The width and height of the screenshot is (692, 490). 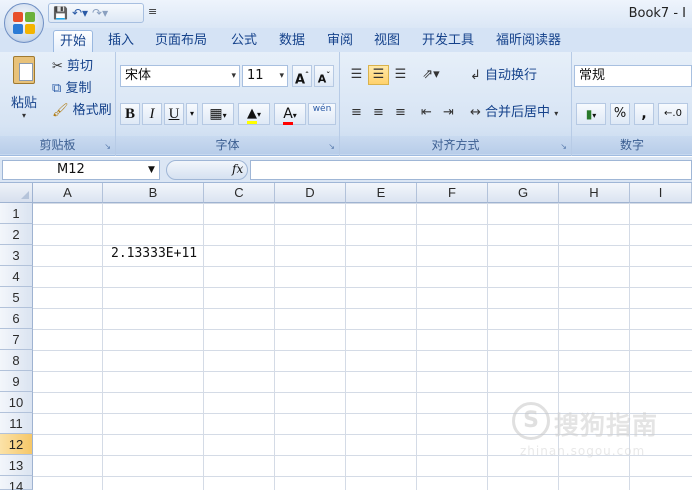 I want to click on cell-b3: 2.13333E+11, so click(x=154, y=253).